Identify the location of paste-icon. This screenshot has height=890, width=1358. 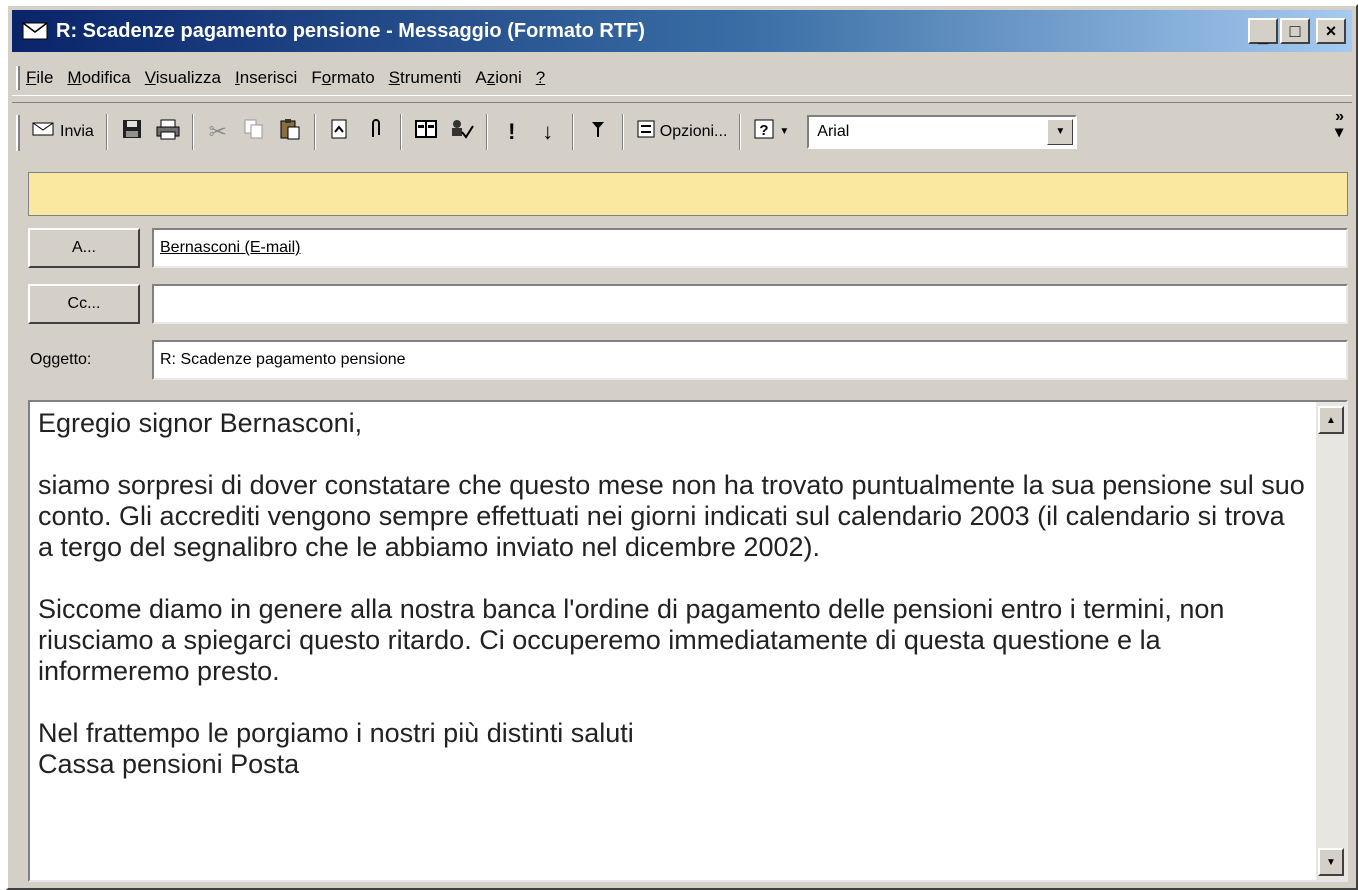
(290, 132).